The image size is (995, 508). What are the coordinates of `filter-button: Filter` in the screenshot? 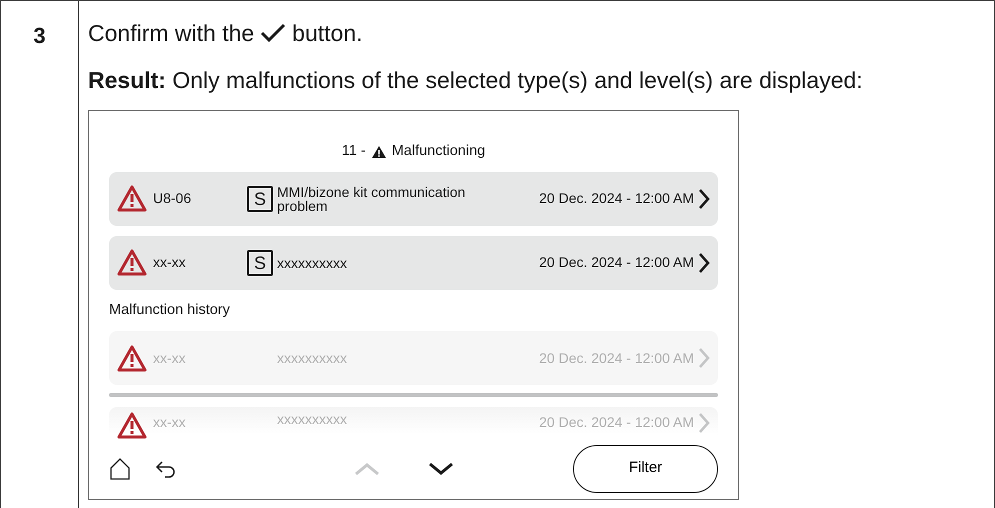 It's located at (645, 468).